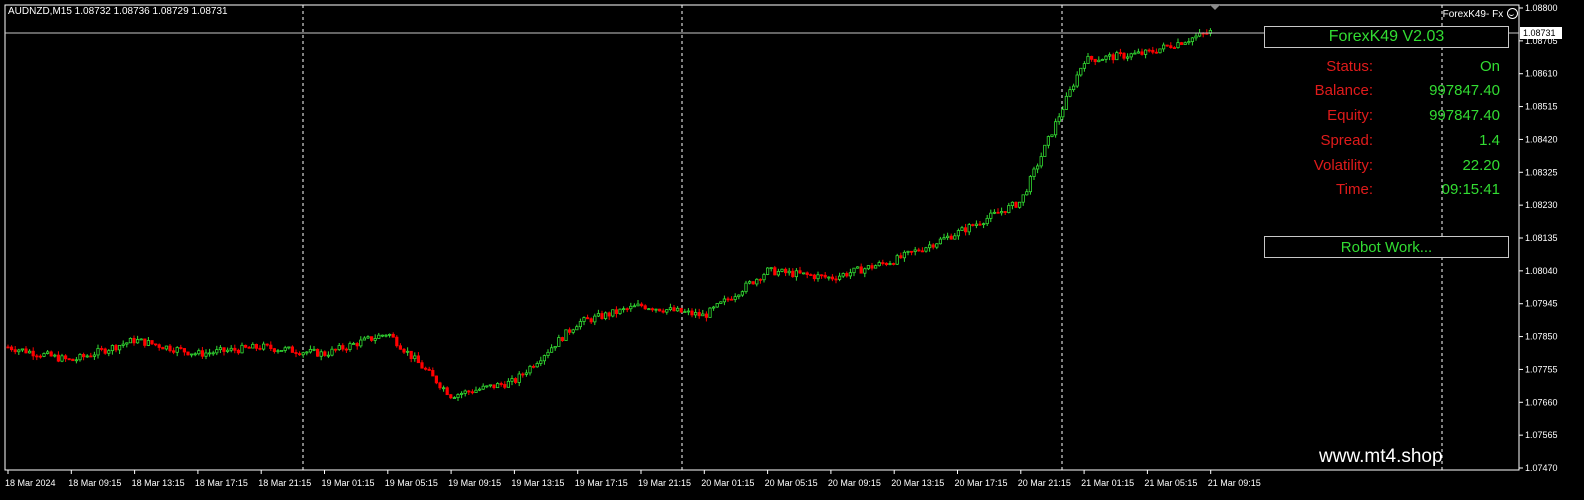 This screenshot has height=500, width=1584. Describe the element at coordinates (1473, 14) in the screenshot. I see `ea-name-text: ForexK49- Fx` at that location.